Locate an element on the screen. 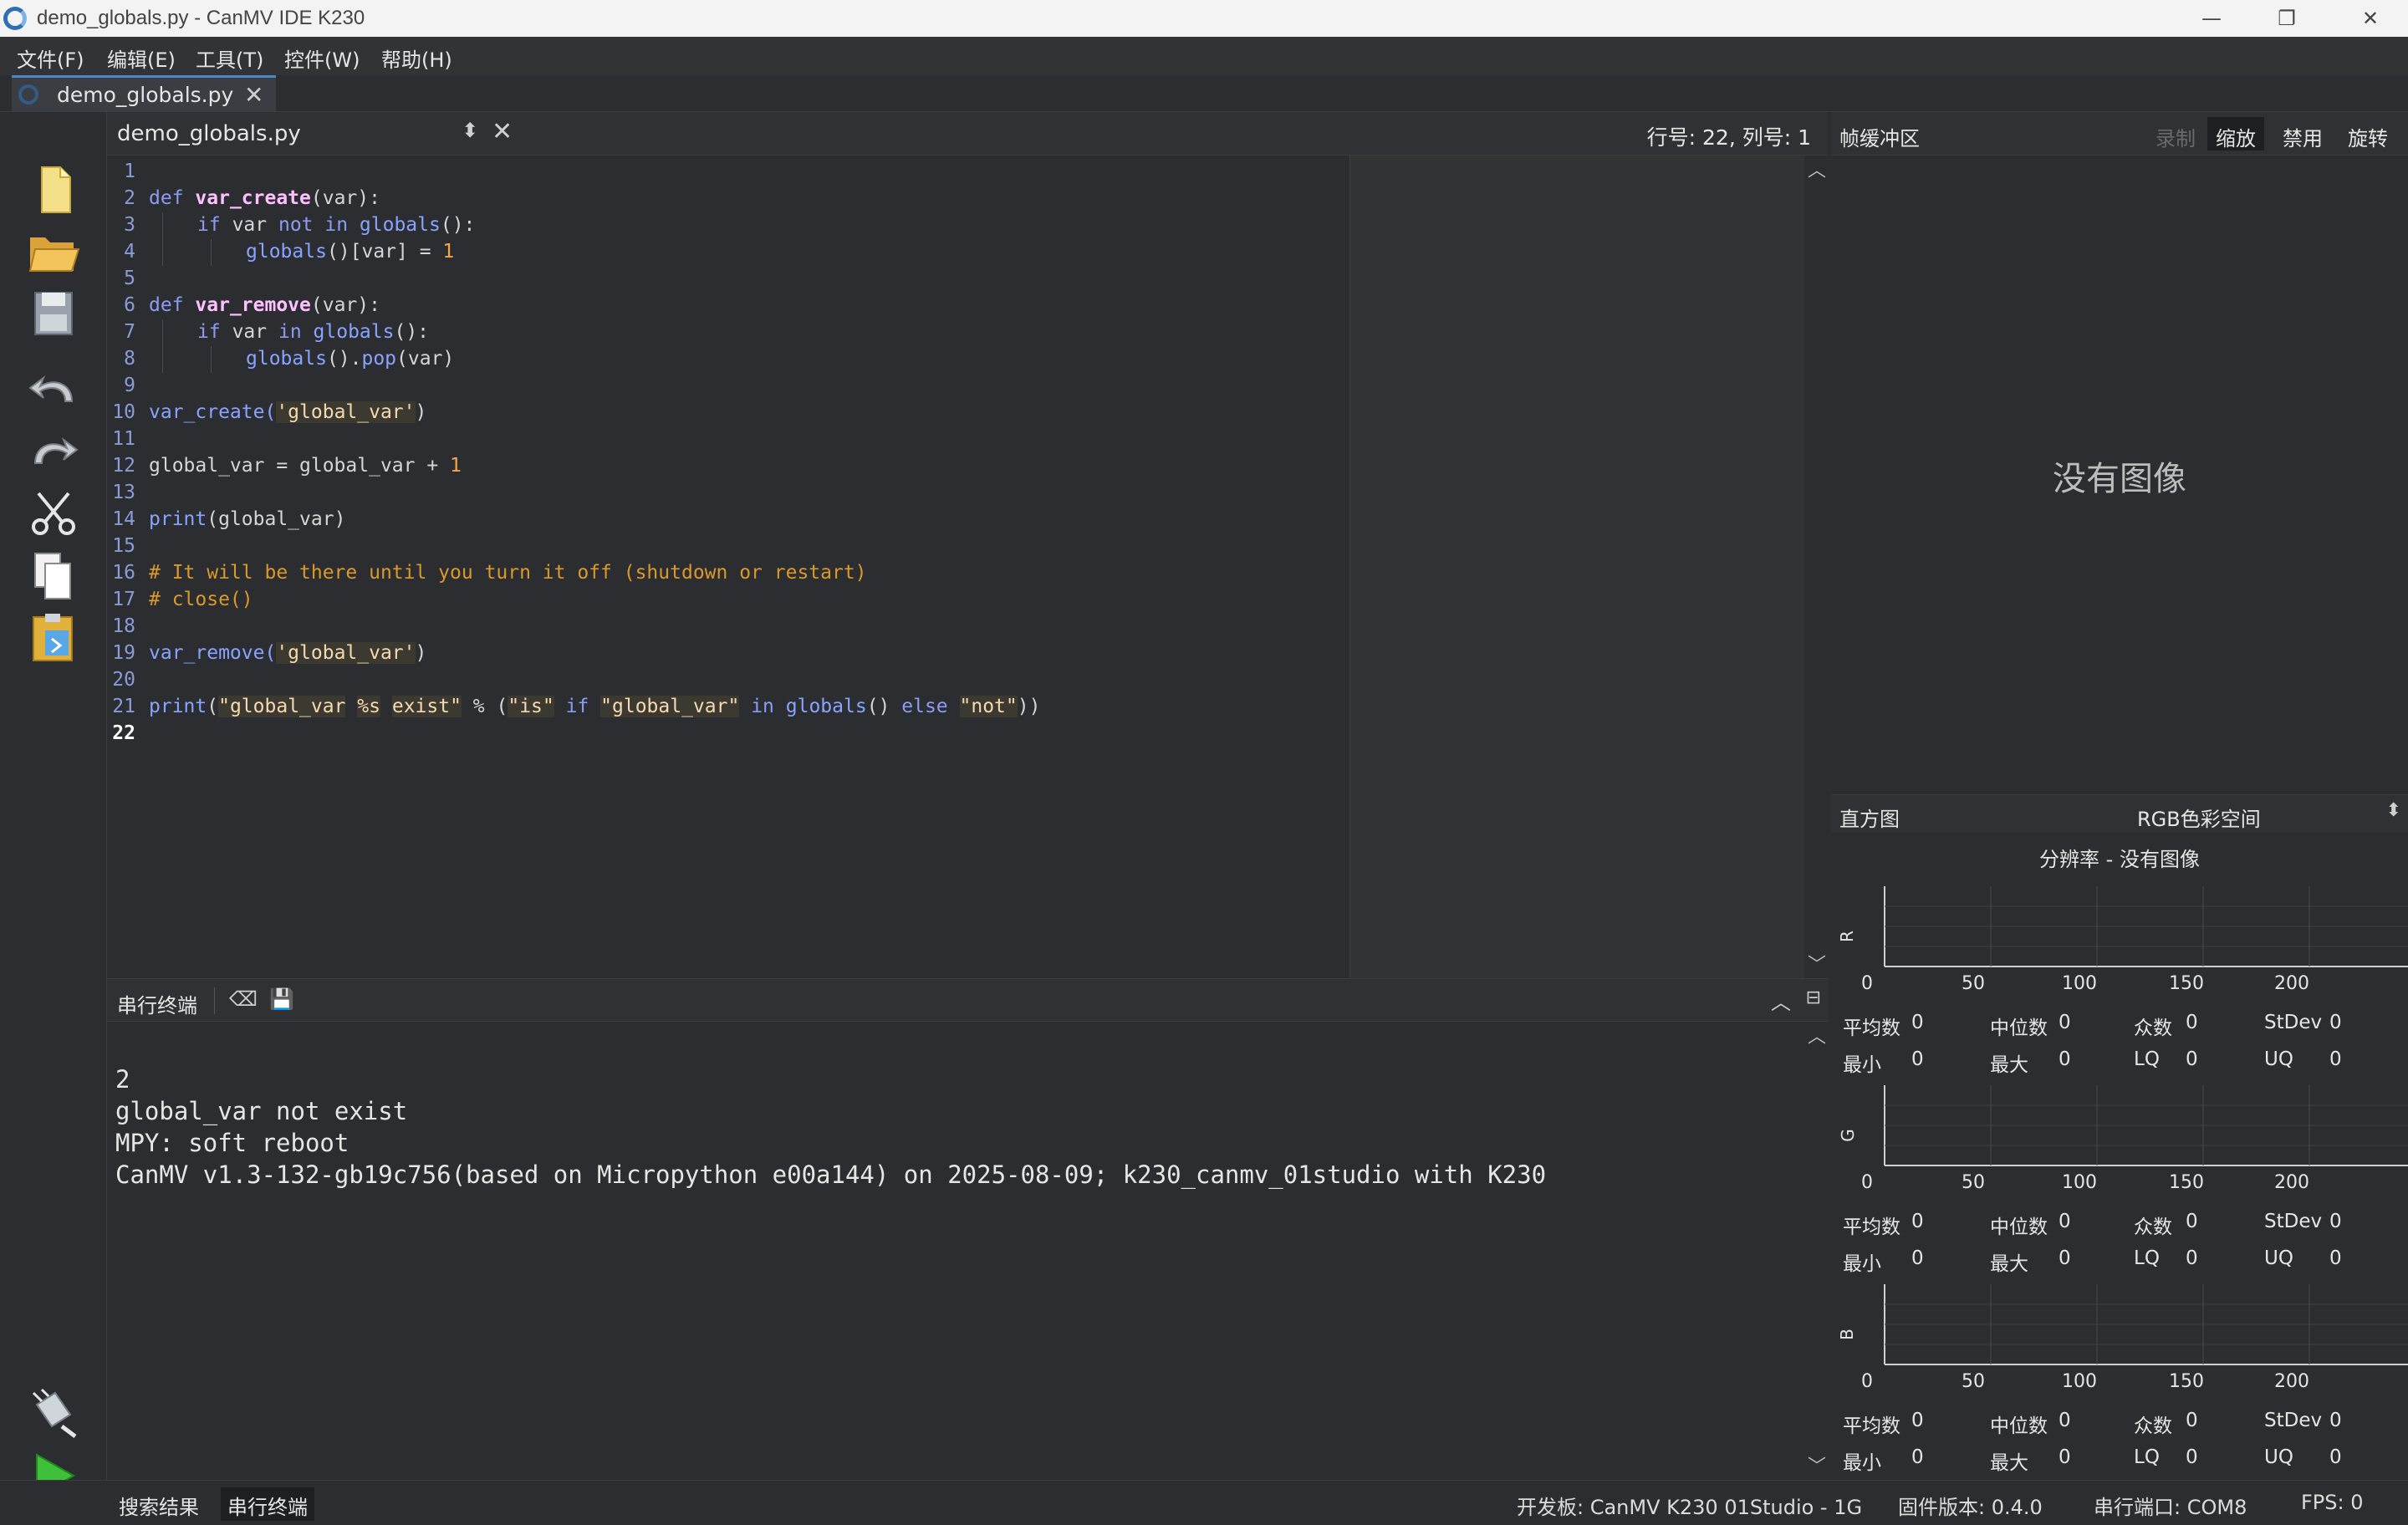  line-number: 13 is located at coordinates (124, 492).